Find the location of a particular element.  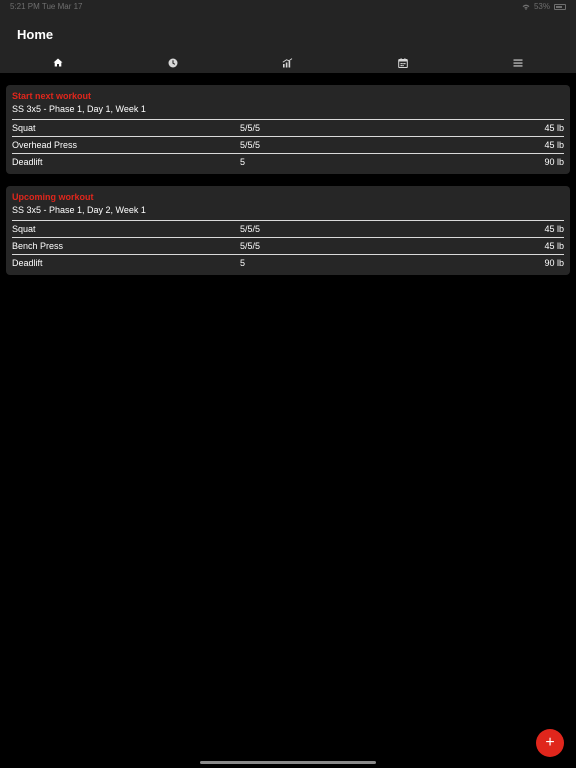

home-icon is located at coordinates (58, 62).